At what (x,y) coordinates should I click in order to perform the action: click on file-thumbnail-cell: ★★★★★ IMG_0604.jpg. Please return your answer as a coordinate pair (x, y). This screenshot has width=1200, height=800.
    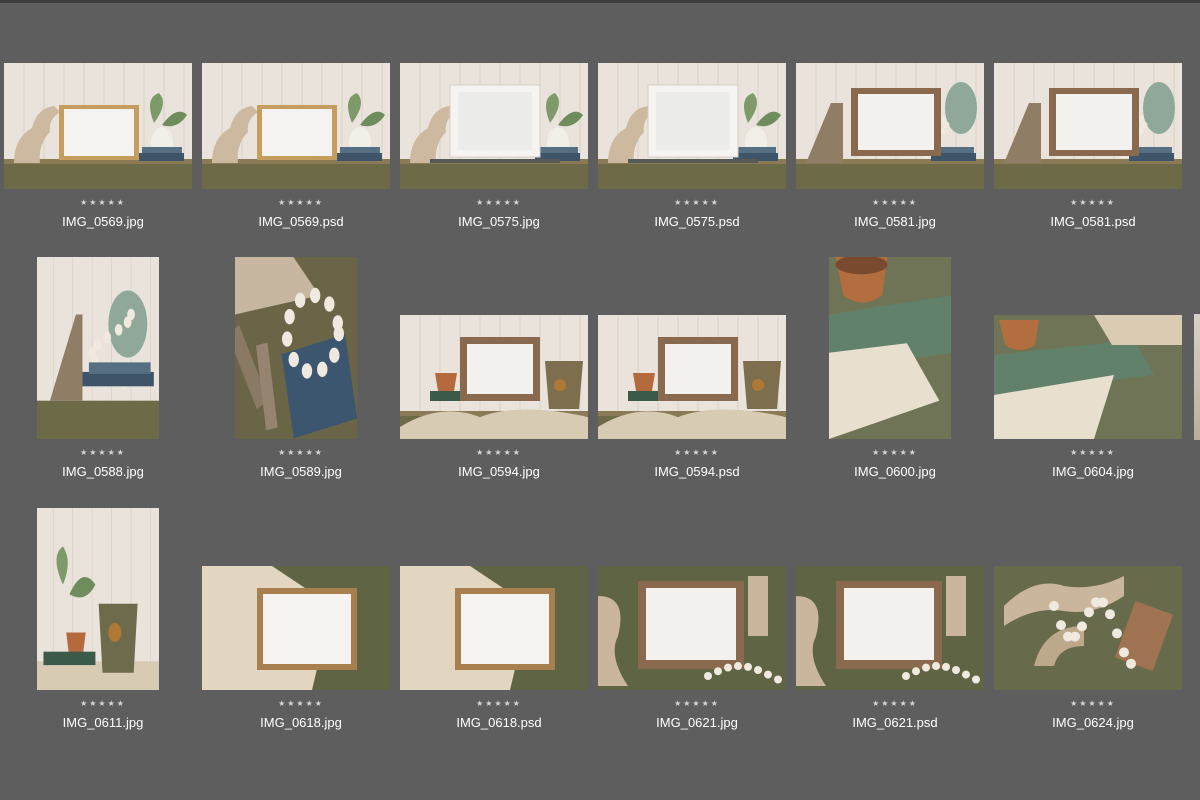
    Looking at the image, I should click on (1093, 382).